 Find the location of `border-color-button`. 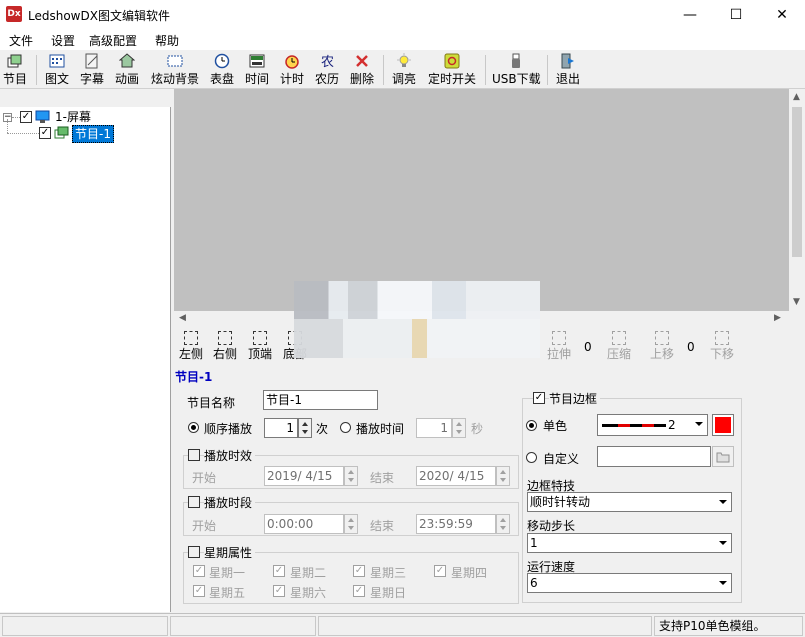

border-color-button is located at coordinates (723, 425).